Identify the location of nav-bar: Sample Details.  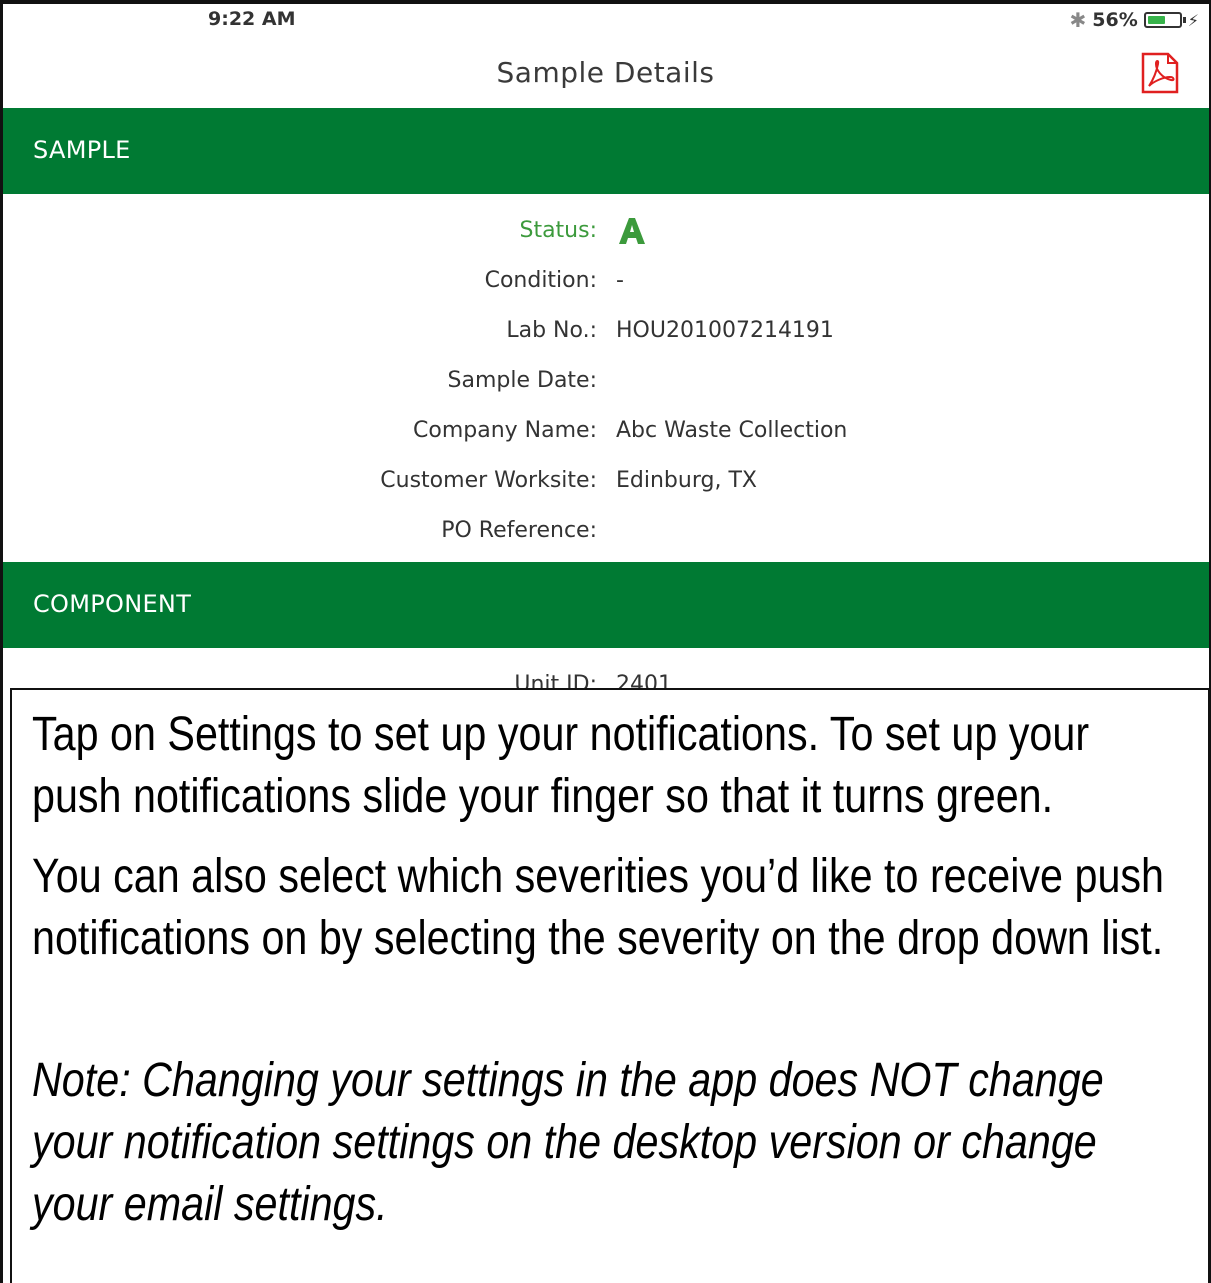
(605, 74).